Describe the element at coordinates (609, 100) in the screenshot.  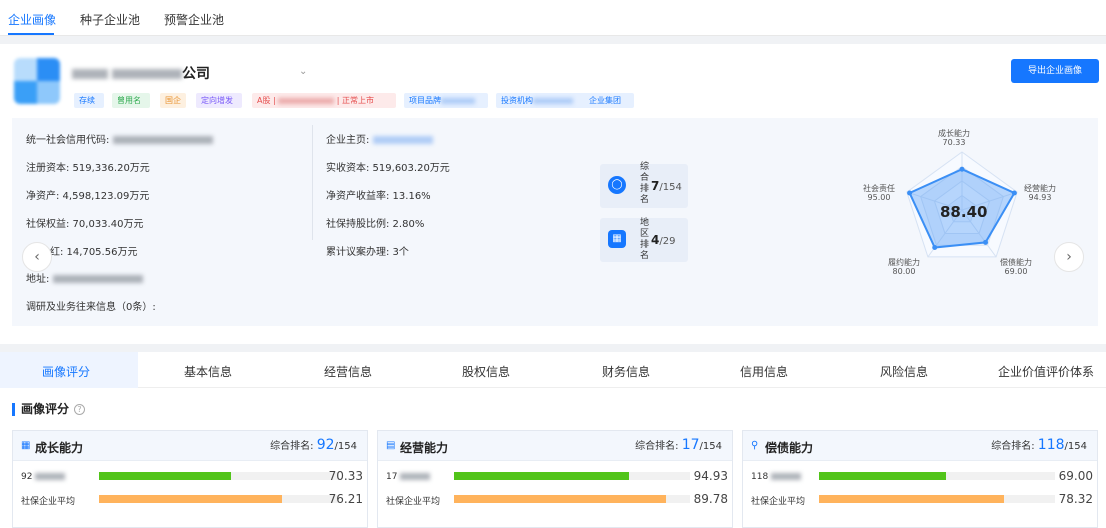
I see `tag-enterprise-group: 企业集团` at that location.